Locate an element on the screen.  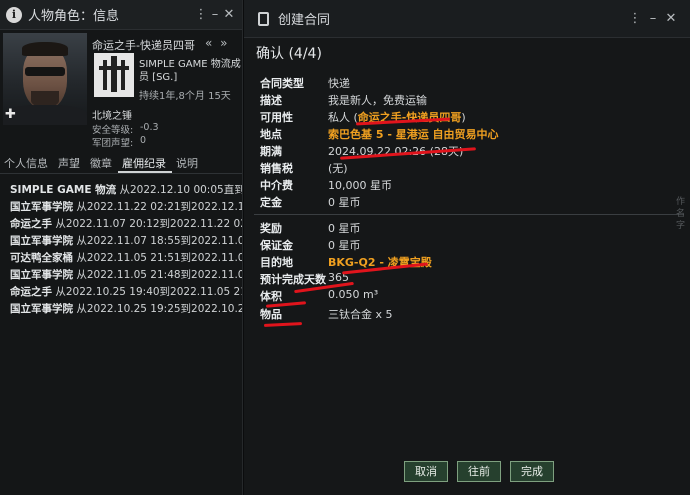
field-volume: 体积 0.050 m³ is located at coordinates (319, 295).